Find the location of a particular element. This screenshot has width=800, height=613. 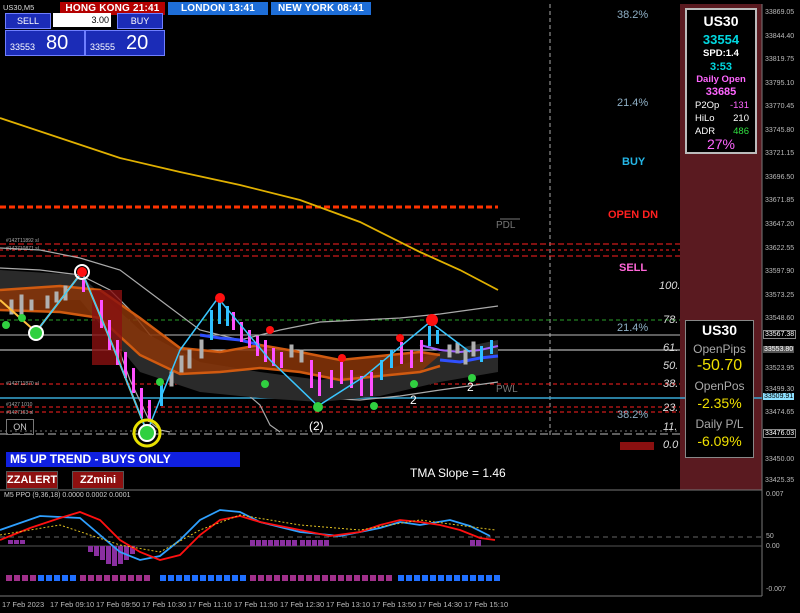

price-axis-label: 33795.10 is located at coordinates (780, 83).